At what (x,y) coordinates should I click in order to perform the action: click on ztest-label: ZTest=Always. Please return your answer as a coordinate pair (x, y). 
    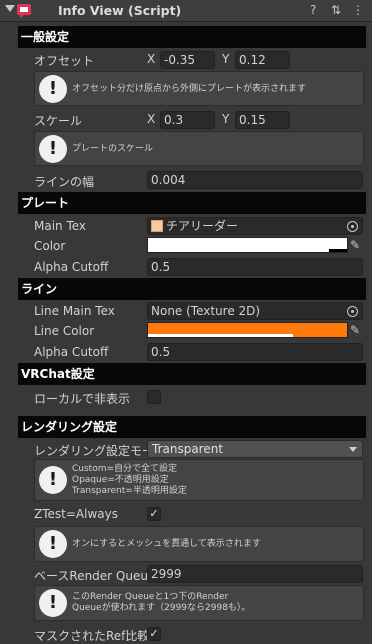
    Looking at the image, I should click on (76, 514).